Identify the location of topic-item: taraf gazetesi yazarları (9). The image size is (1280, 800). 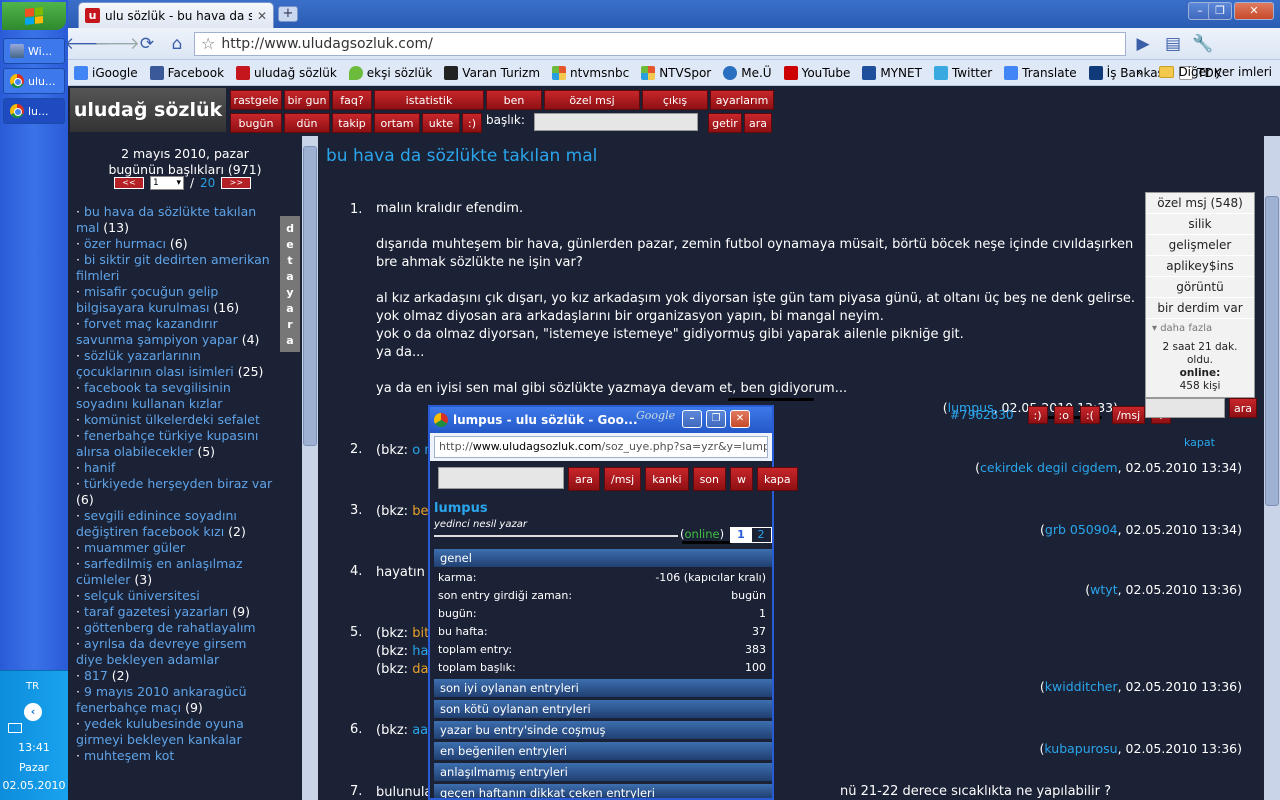
(176, 612).